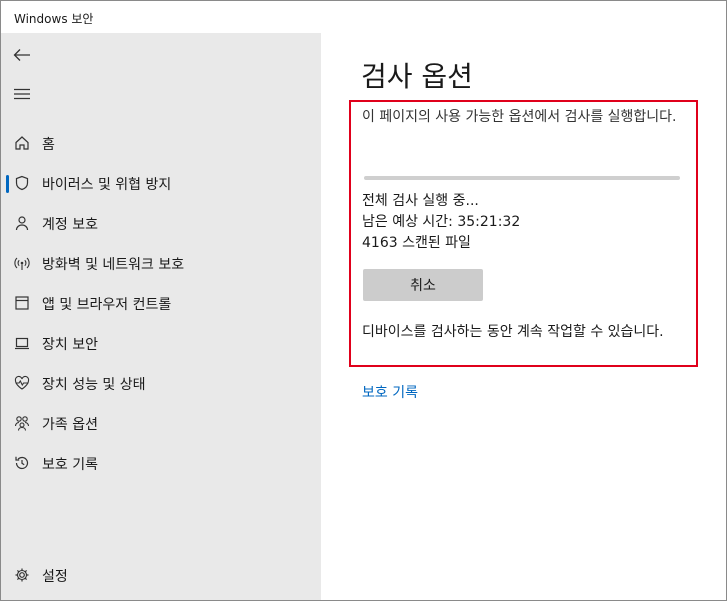  I want to click on protection-history-link: 보호 기록, so click(390, 392).